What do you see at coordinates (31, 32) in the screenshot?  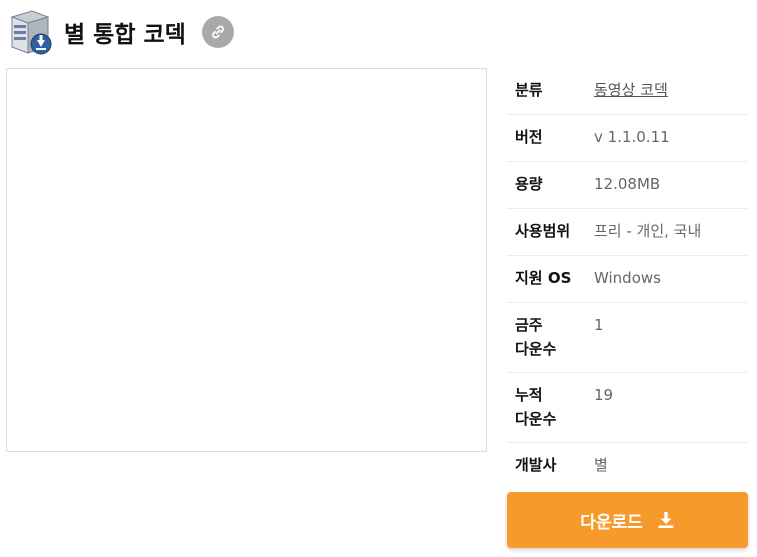 I see `software-box-icon` at bounding box center [31, 32].